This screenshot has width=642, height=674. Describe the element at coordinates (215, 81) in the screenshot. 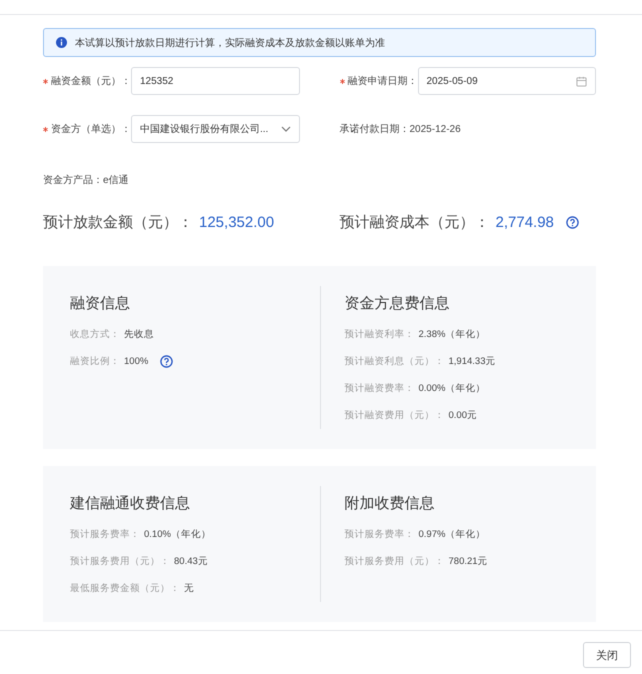

I see `amount-field: 125352` at that location.